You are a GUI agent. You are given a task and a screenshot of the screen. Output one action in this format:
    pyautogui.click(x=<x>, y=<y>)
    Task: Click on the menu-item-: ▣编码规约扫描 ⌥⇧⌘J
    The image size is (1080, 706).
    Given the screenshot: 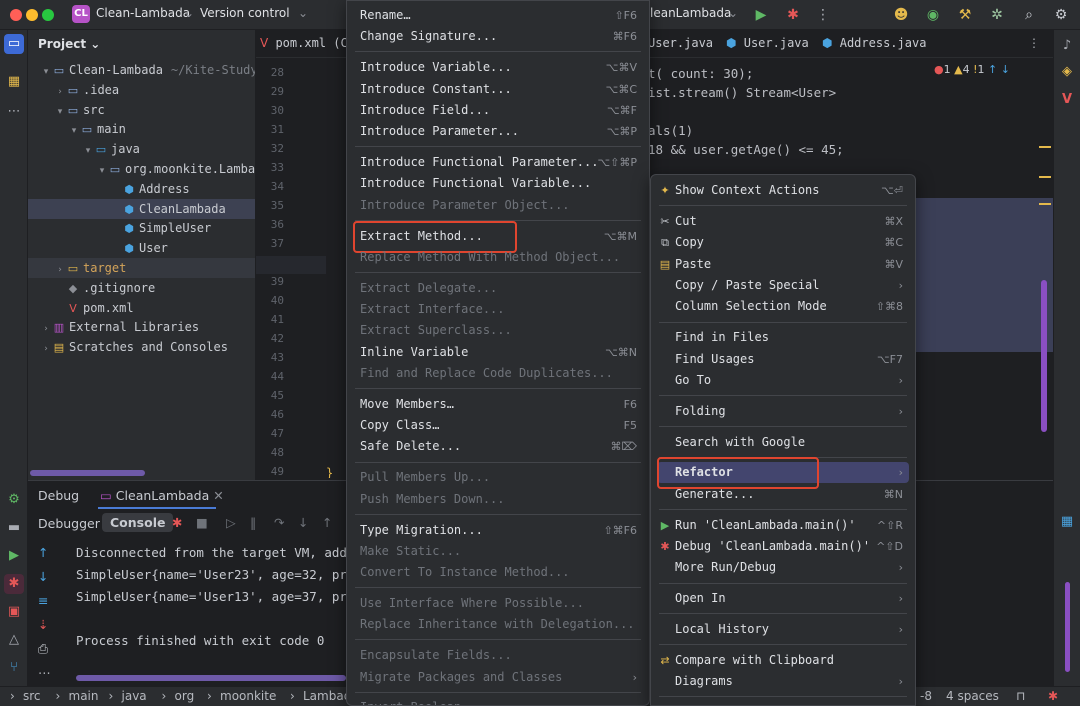 What is the action you would take?
    pyautogui.click(x=783, y=703)
    